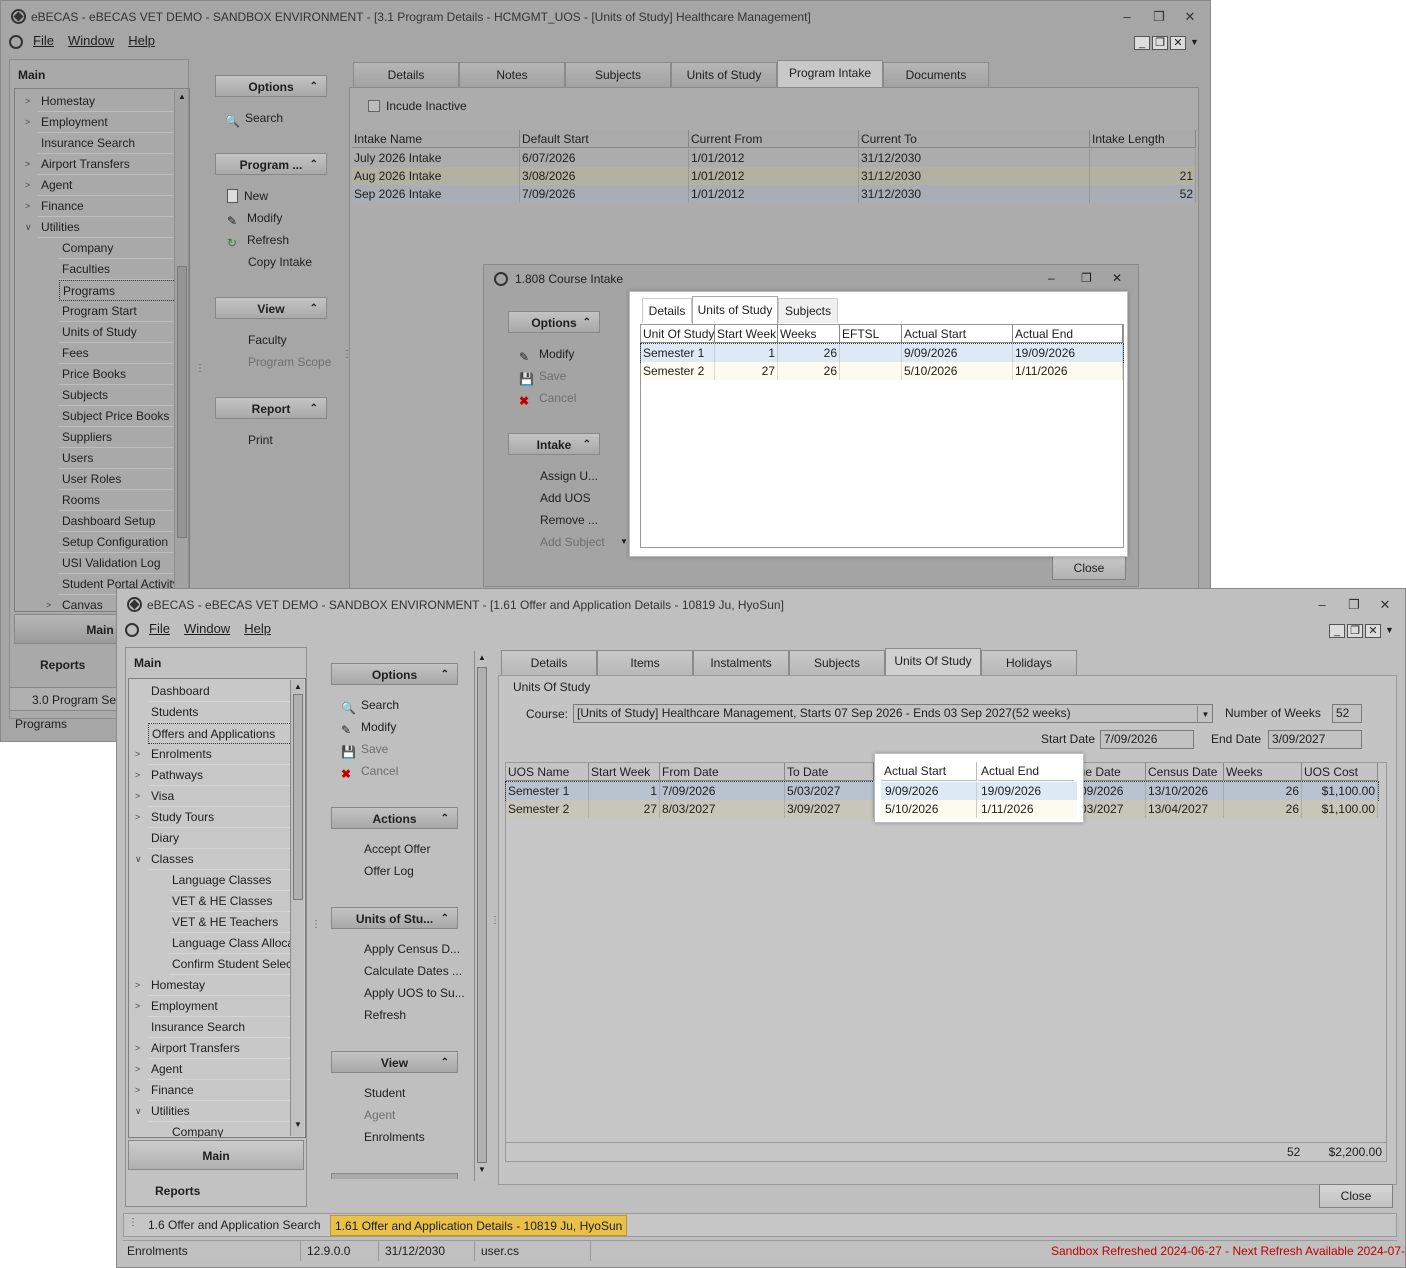 This screenshot has width=1406, height=1268. What do you see at coordinates (871, 334) in the screenshot?
I see `column-header: EFTSL` at bounding box center [871, 334].